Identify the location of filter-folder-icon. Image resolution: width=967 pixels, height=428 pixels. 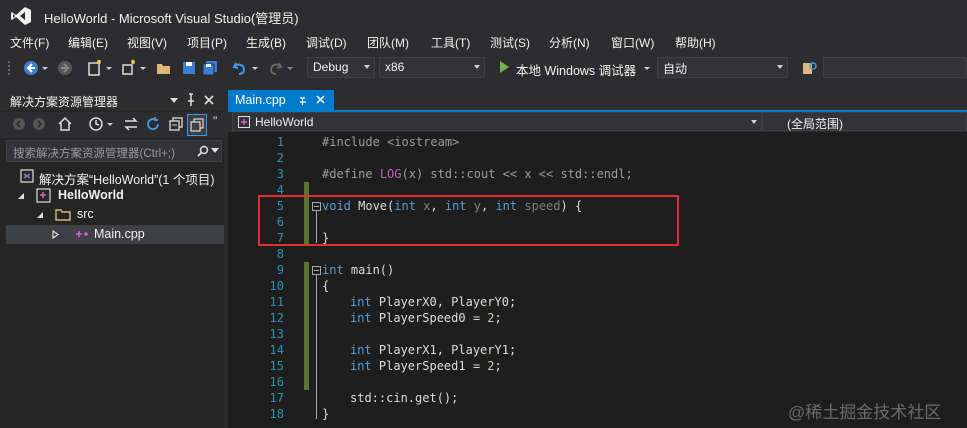
(63, 215).